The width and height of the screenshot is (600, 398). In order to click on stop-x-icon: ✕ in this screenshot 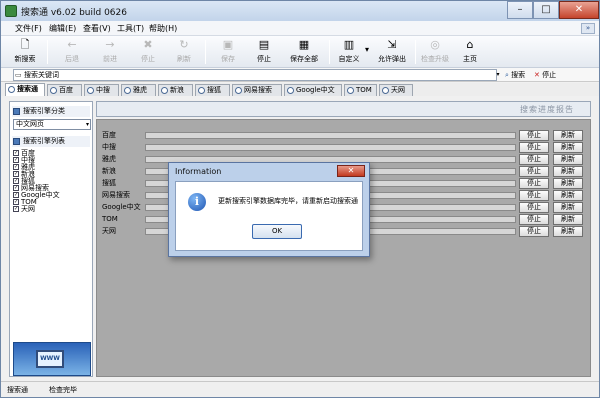, I will do `click(537, 75)`.